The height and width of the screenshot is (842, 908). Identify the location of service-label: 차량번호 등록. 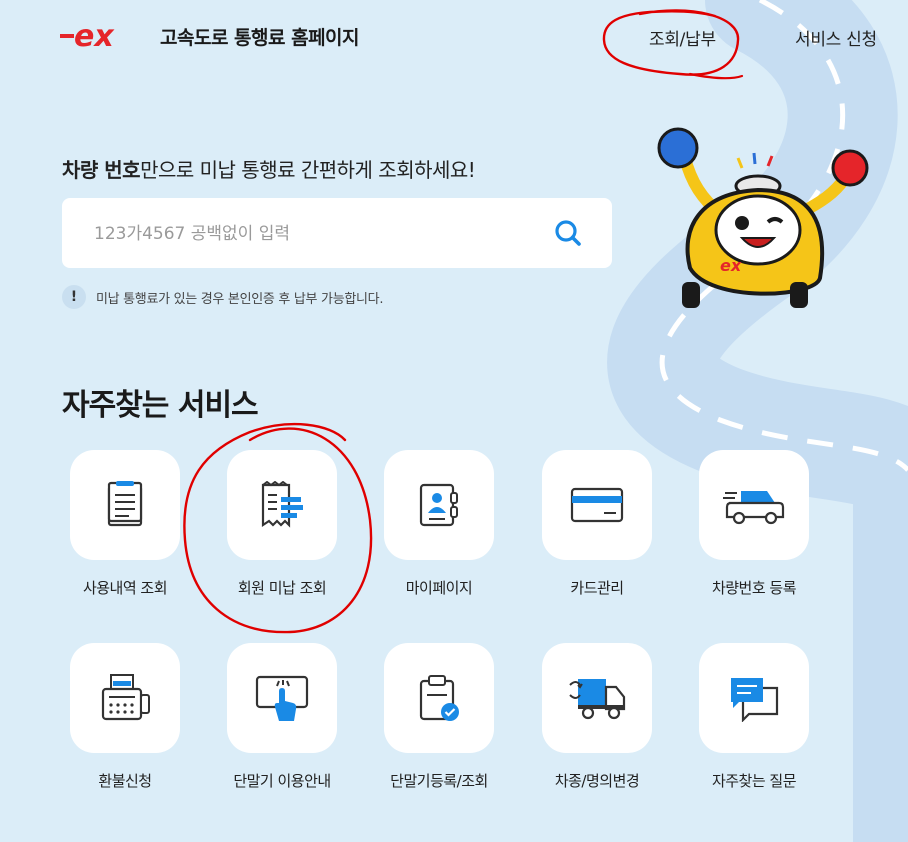
(754, 588).